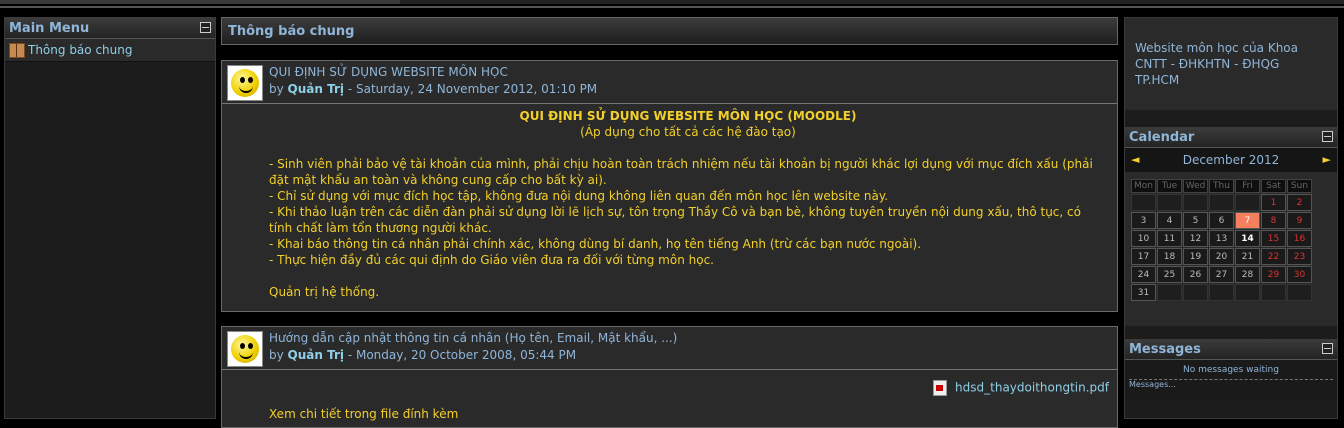 The height and width of the screenshot is (428, 1344). Describe the element at coordinates (1247, 220) in the screenshot. I see `calendar-day: 7` at that location.